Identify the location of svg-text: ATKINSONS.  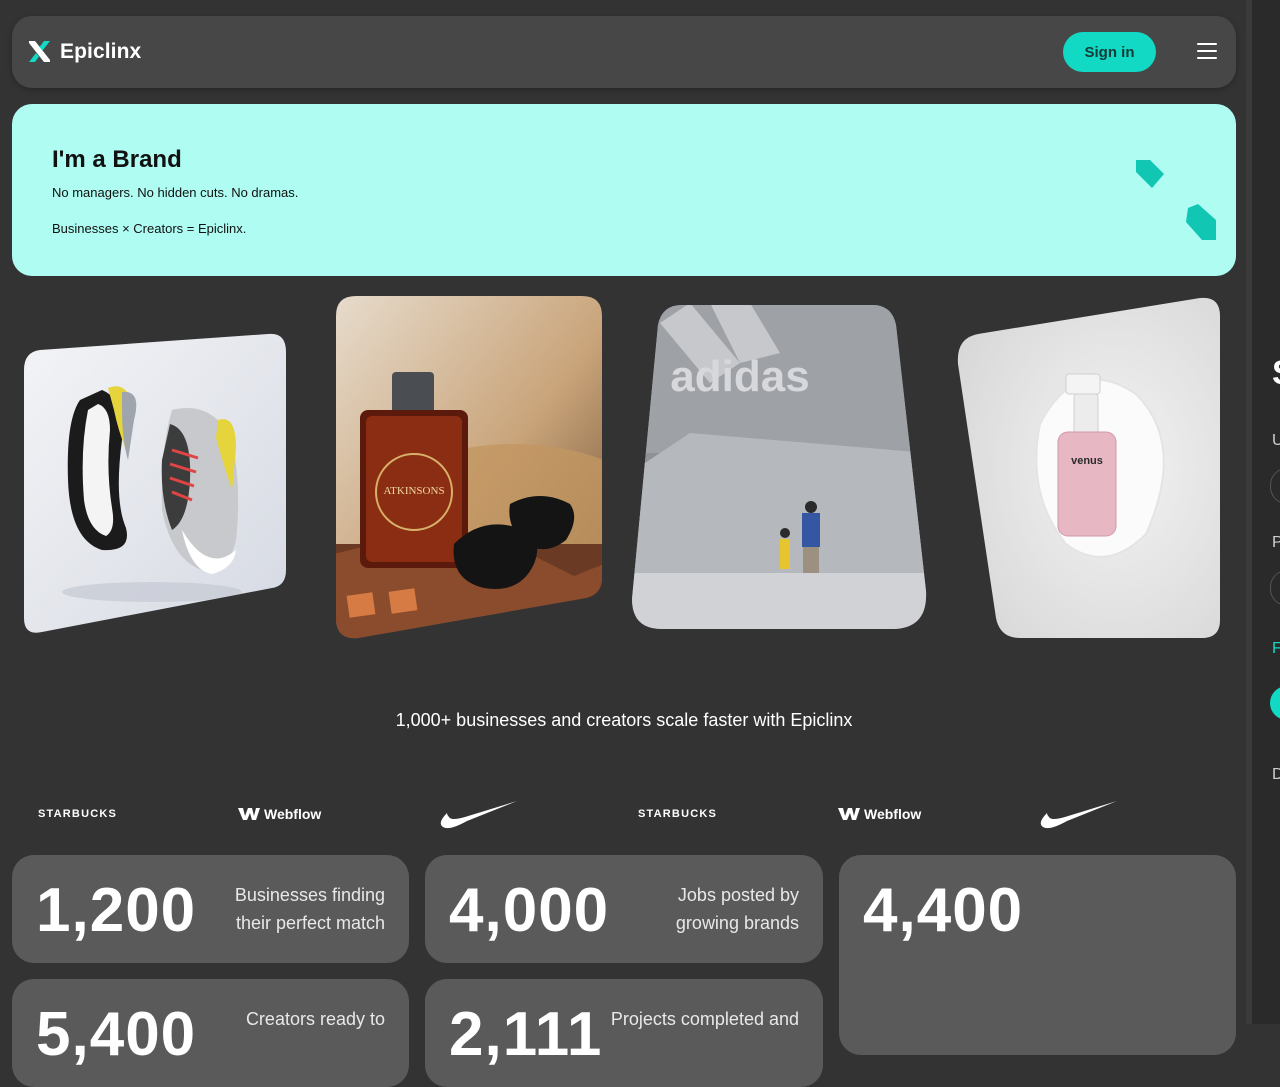
(413, 491).